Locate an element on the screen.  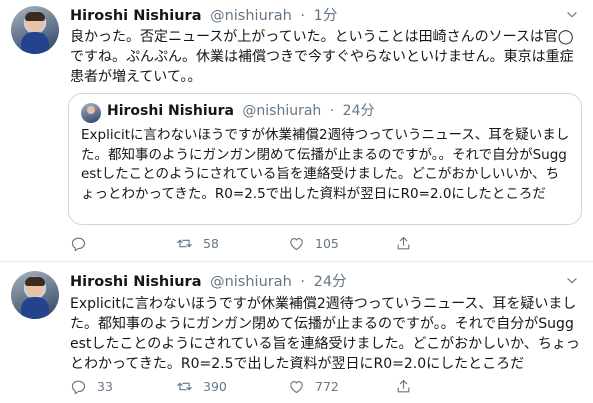
retweet-count: 58 is located at coordinates (211, 243).